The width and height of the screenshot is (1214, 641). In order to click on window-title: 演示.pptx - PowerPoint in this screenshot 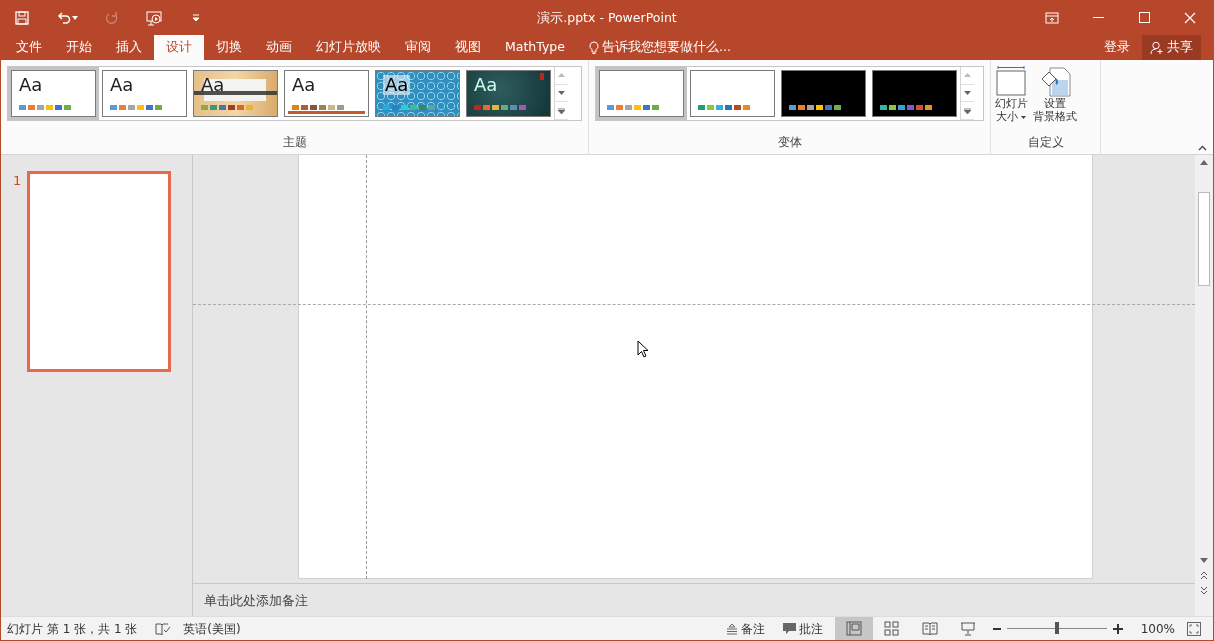, I will do `click(607, 18)`.